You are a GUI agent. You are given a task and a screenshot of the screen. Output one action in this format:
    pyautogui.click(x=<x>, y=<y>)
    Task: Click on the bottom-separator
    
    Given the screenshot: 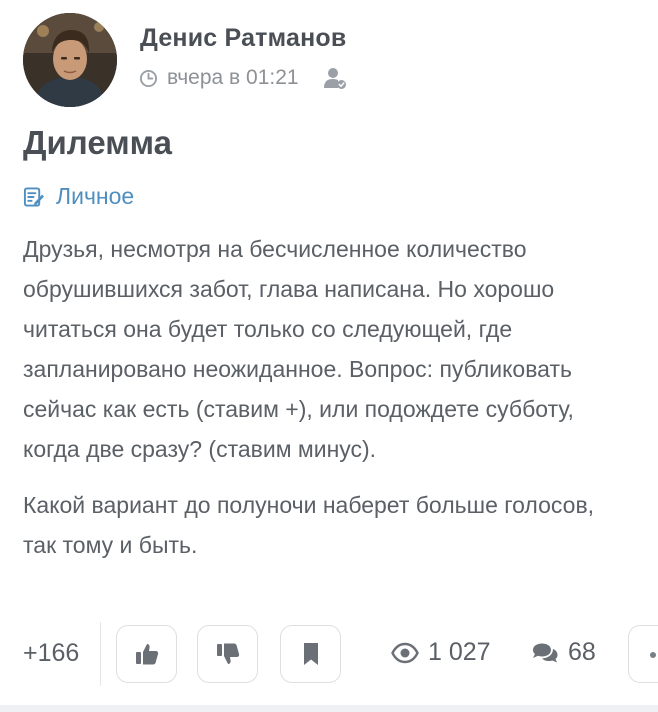 What is the action you would take?
    pyautogui.click(x=329, y=708)
    